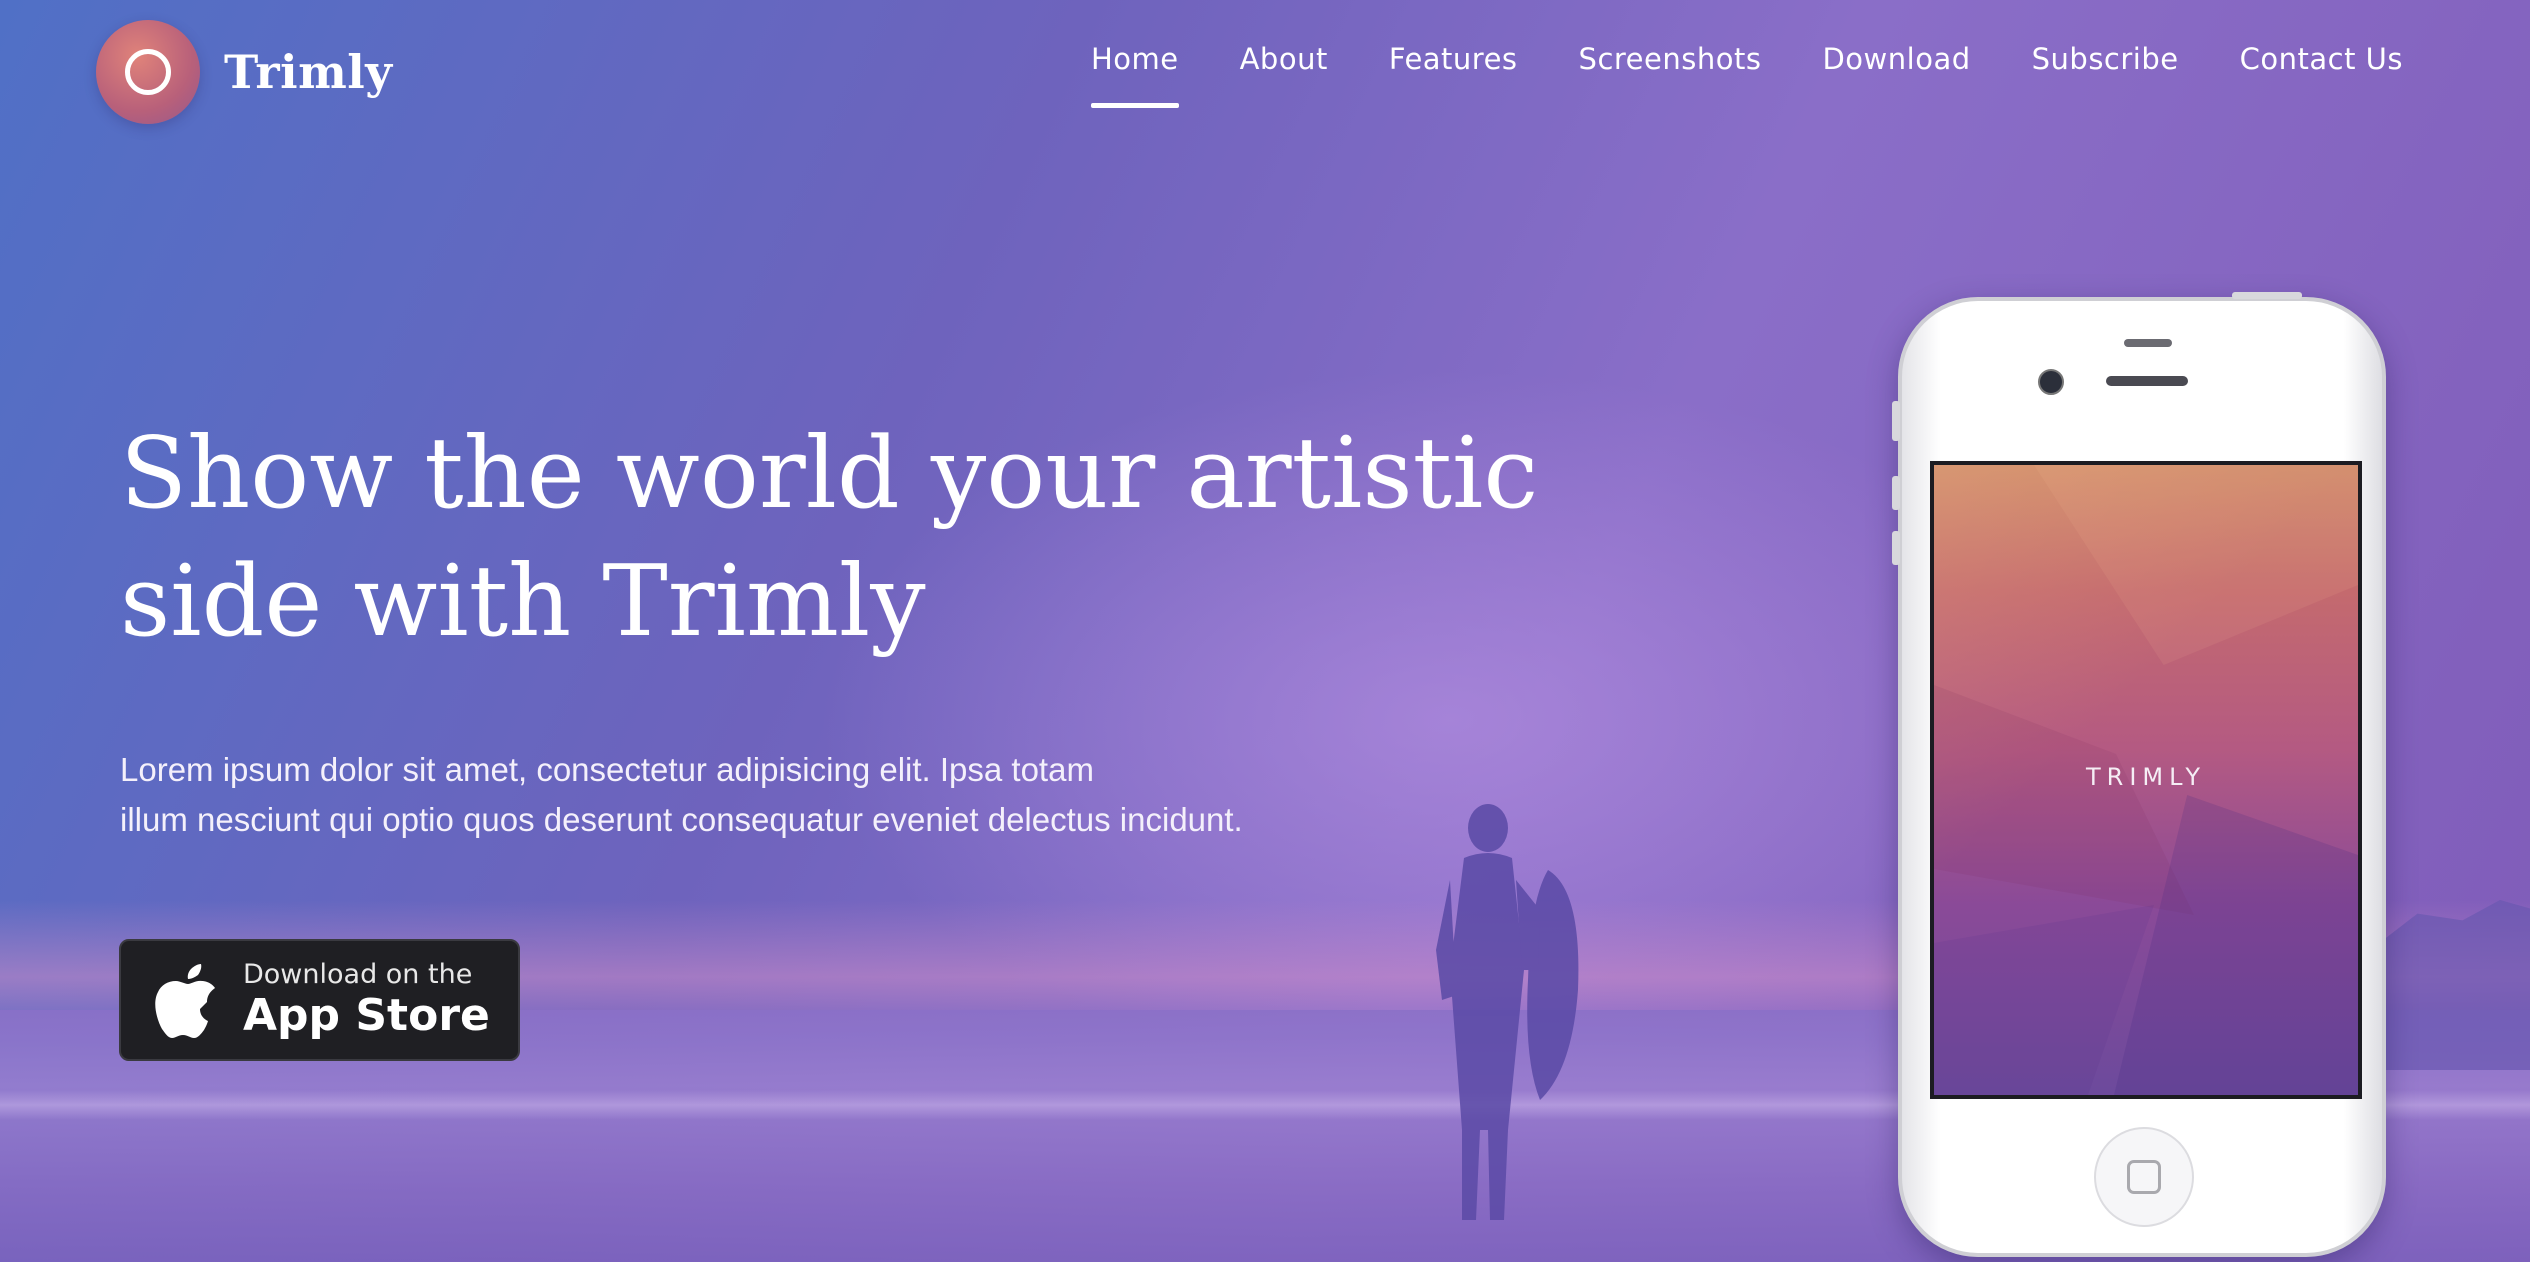 This screenshot has width=2530, height=1262. I want to click on surfer-silhouette, so click(1507, 1012).